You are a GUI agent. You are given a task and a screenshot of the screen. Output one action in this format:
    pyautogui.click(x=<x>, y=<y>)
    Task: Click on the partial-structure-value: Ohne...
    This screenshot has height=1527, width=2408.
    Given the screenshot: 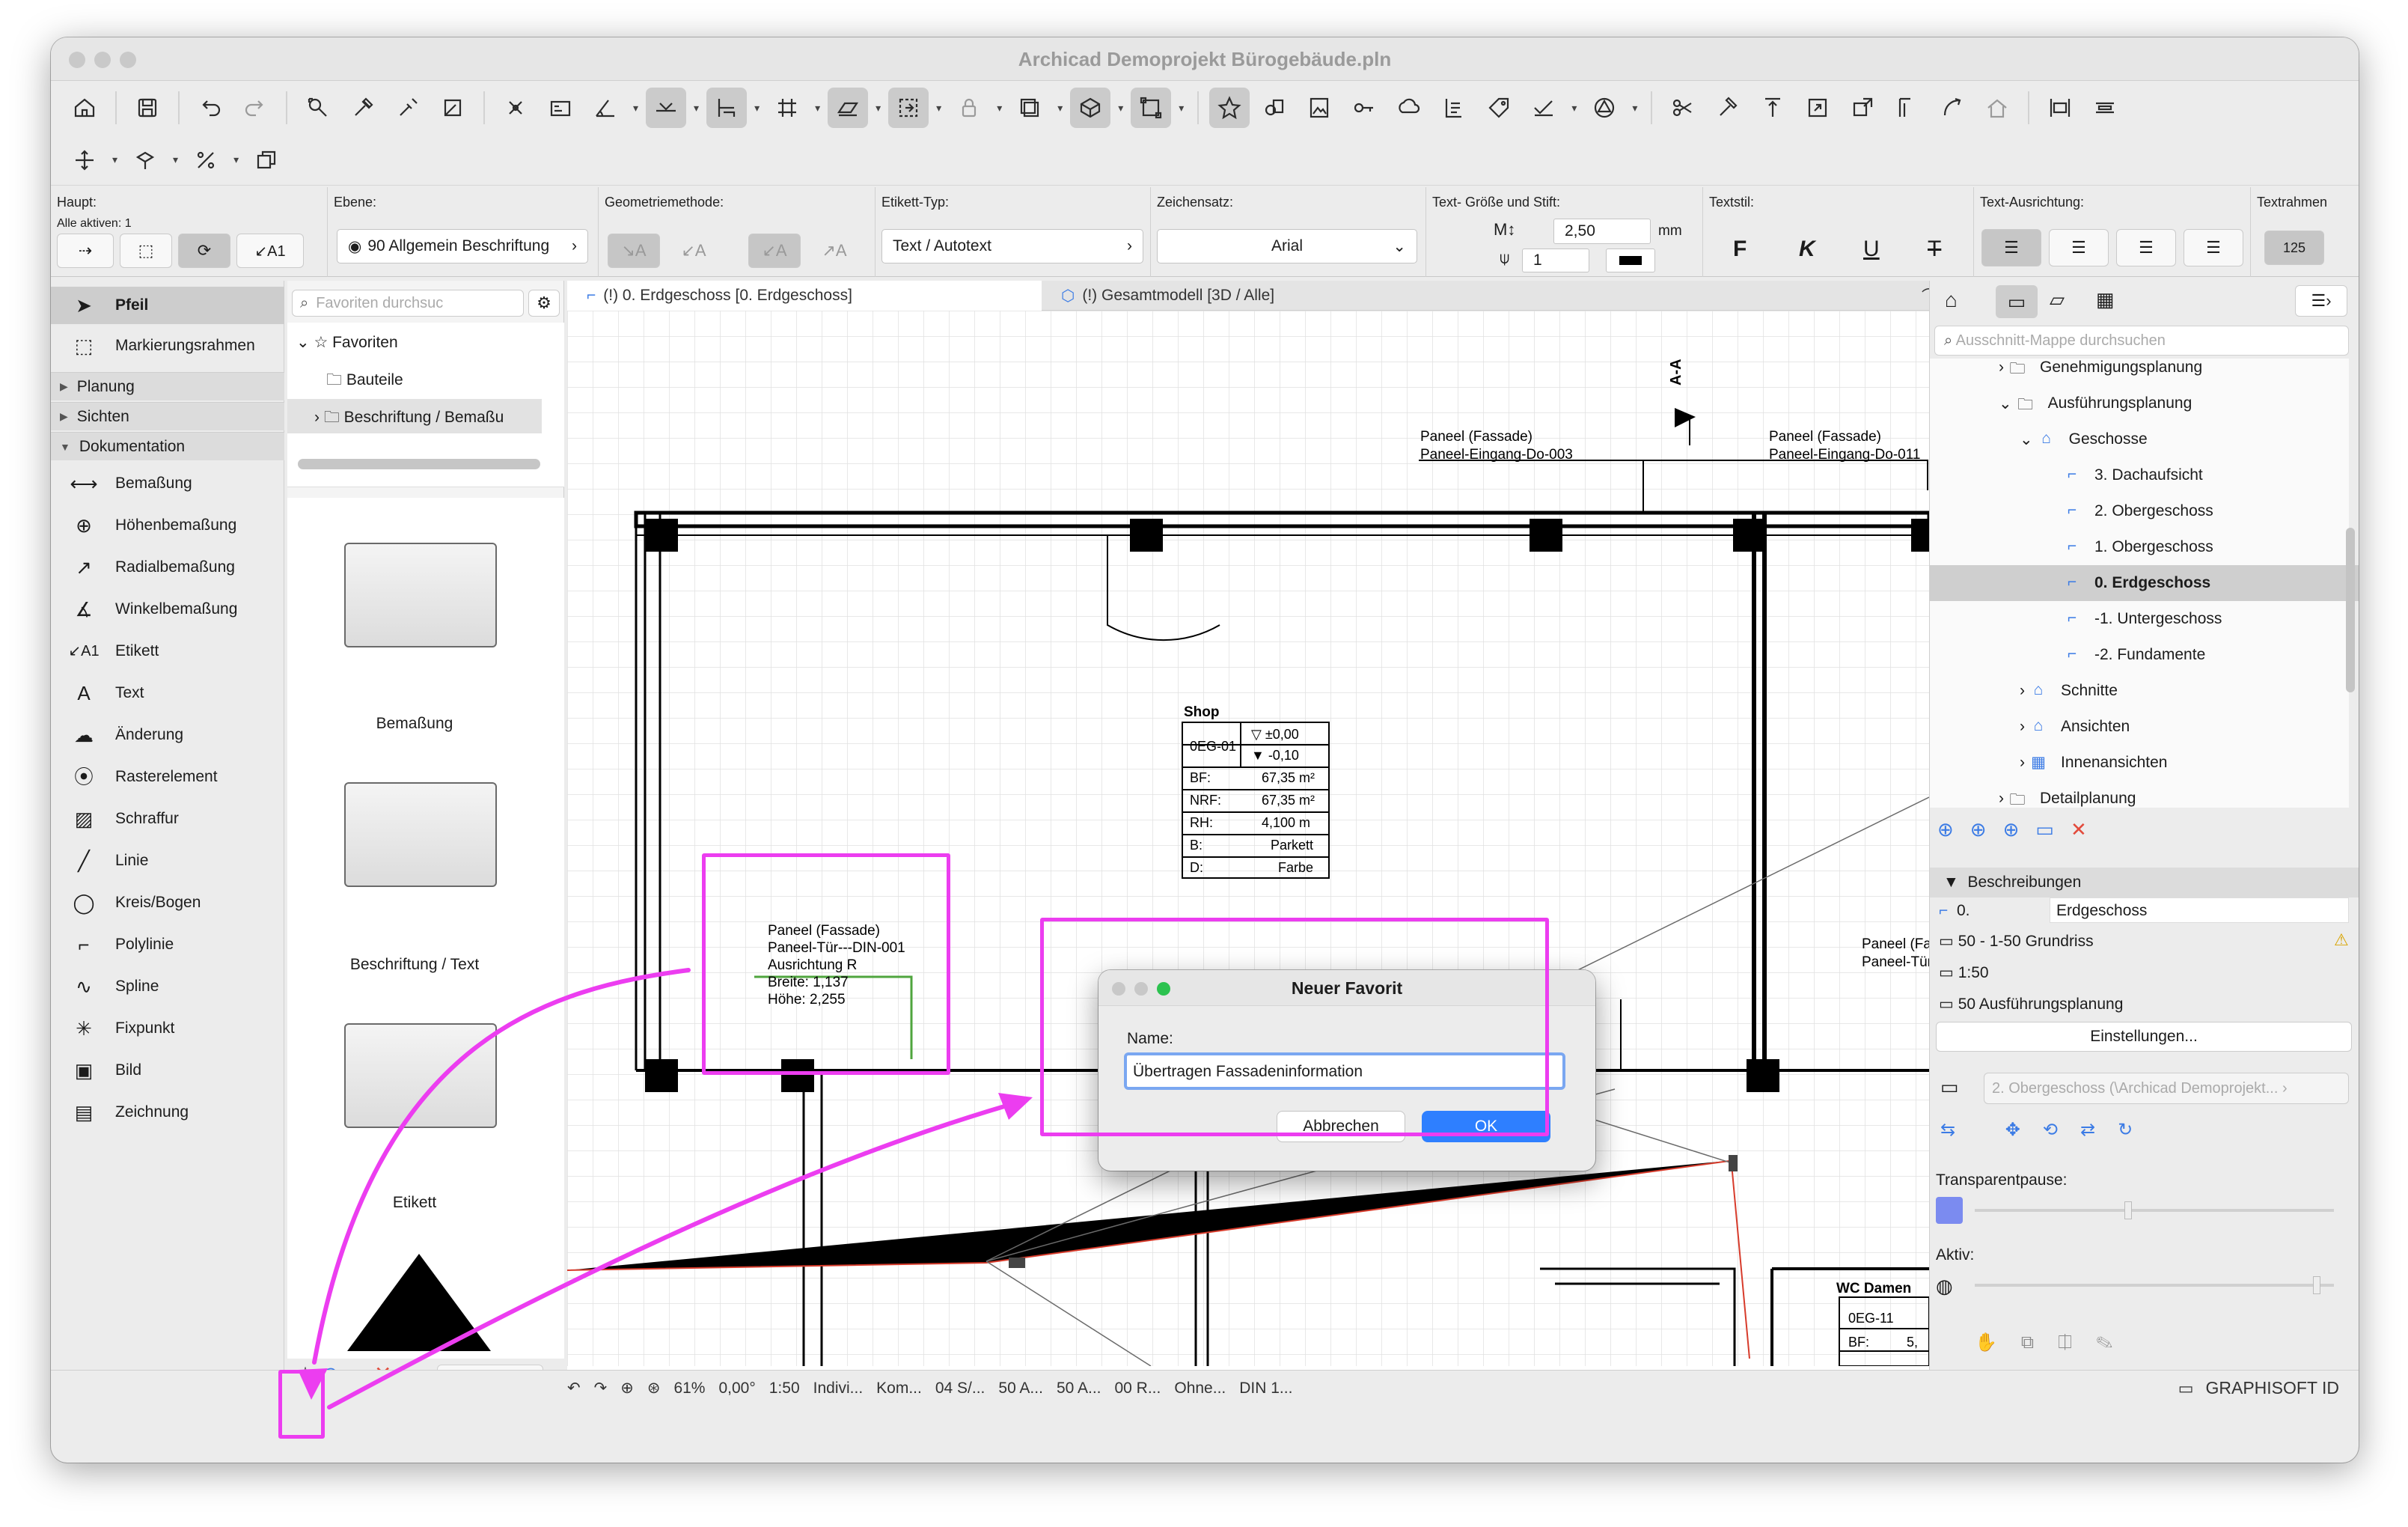 What is the action you would take?
    pyautogui.click(x=1200, y=1389)
    